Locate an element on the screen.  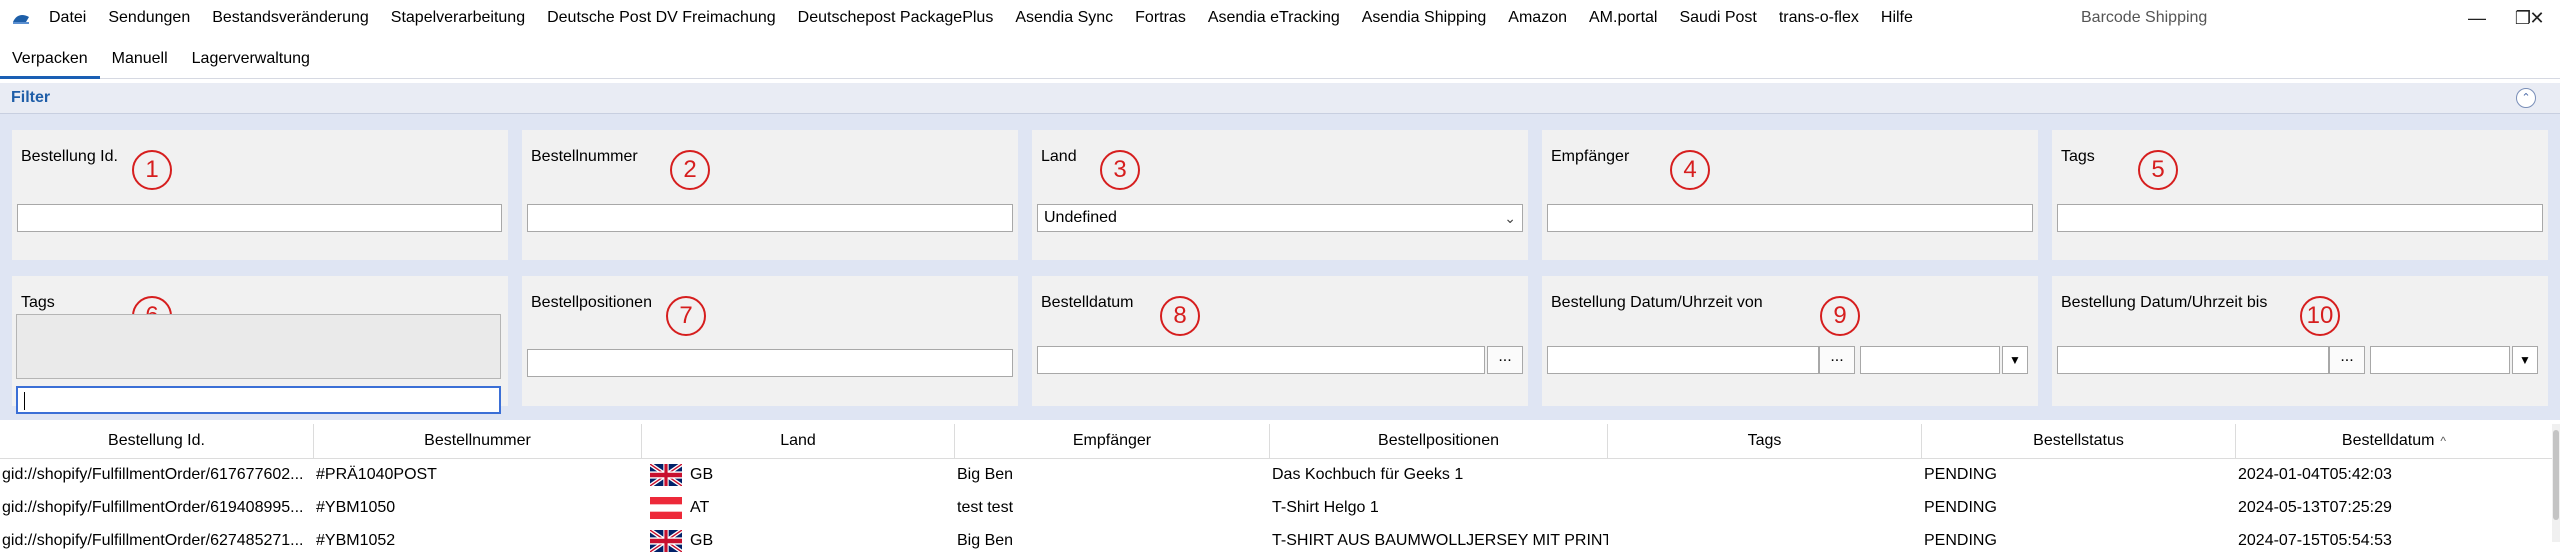
empfaenger-input is located at coordinates (1790, 218).